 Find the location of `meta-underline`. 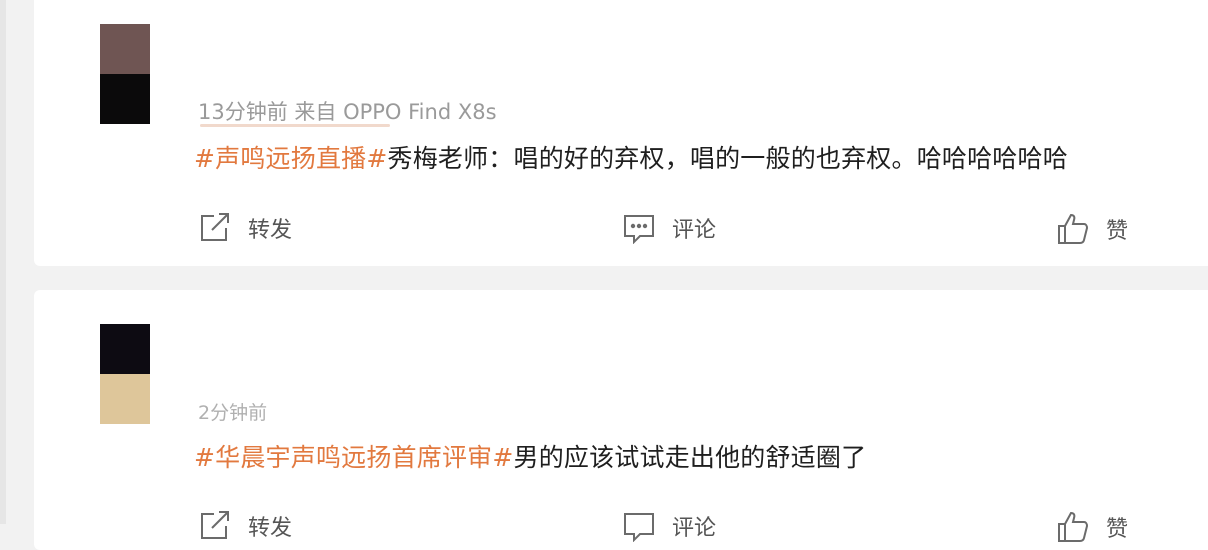

meta-underline is located at coordinates (295, 125).